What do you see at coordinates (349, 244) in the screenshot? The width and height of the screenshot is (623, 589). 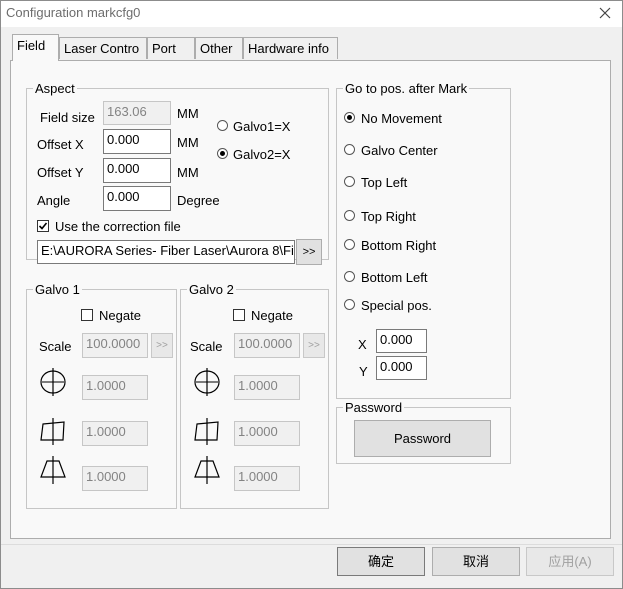 I see `goto-bottom-right-radio` at bounding box center [349, 244].